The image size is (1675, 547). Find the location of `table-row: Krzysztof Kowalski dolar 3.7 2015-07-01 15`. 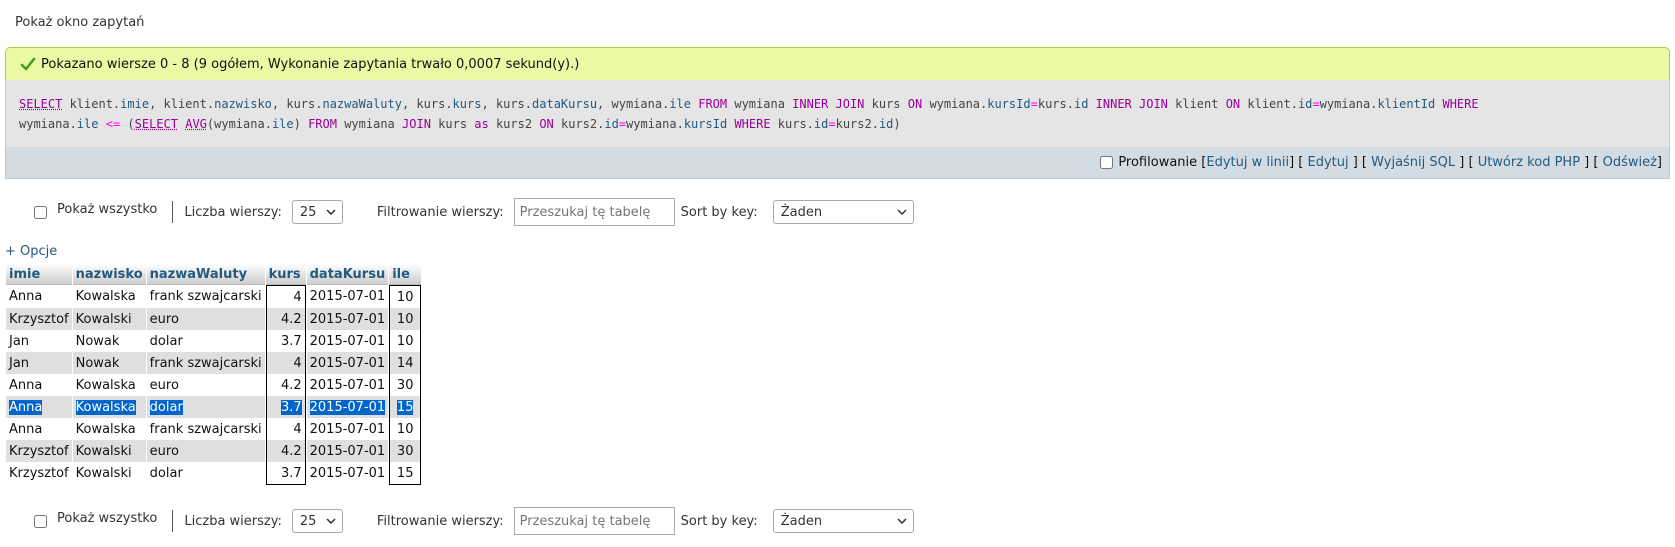

table-row: Krzysztof Kowalski dolar 3.7 2015-07-01 15 is located at coordinates (214, 473).